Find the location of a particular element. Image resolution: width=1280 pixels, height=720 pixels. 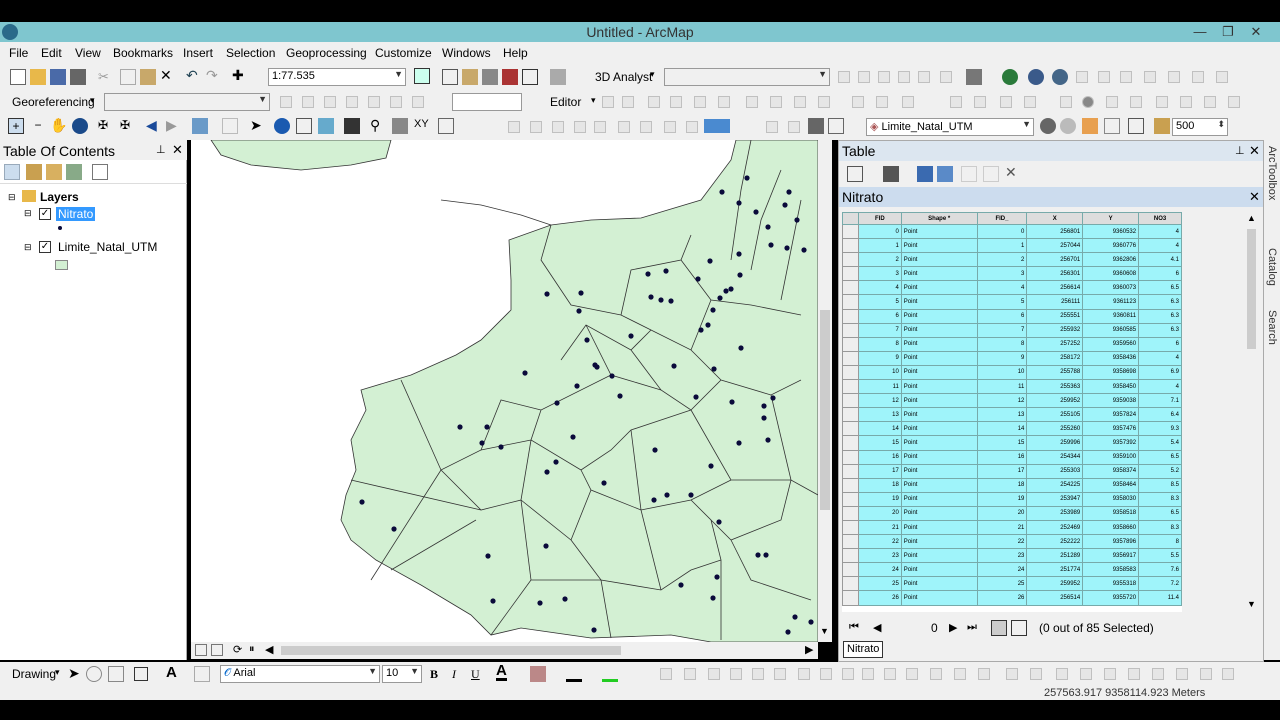

cell-x: 256301 is located at coordinates (1055, 274).